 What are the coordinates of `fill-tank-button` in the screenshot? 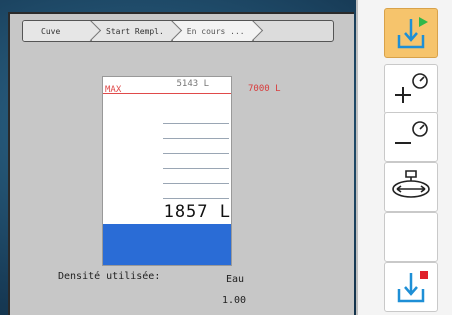 It's located at (411, 33).